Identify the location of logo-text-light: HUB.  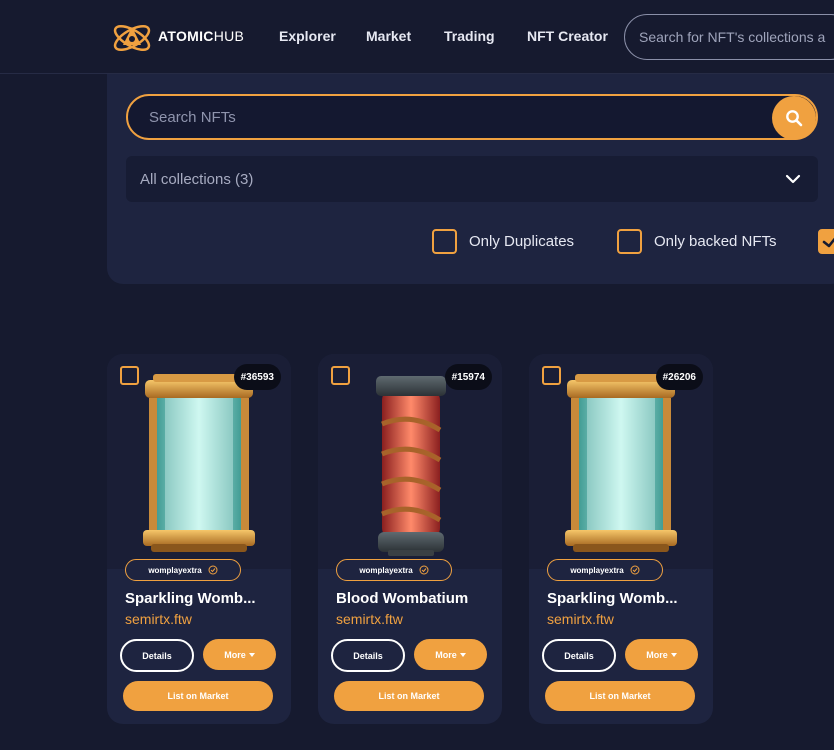
(229, 36).